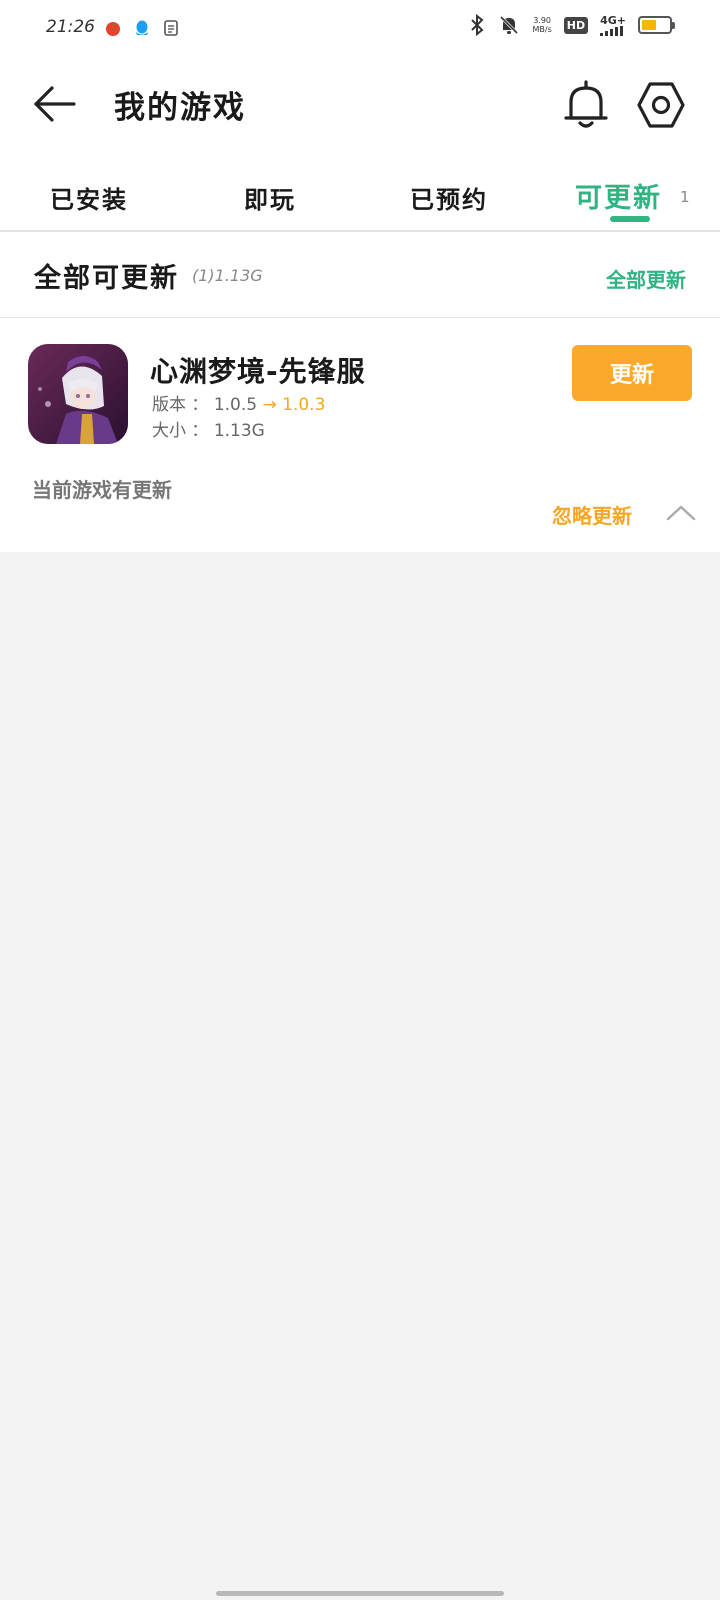 The image size is (720, 1600). What do you see at coordinates (360, 201) in the screenshot?
I see `tab-bar: 已安装 即玩 已预约 可更新 1` at bounding box center [360, 201].